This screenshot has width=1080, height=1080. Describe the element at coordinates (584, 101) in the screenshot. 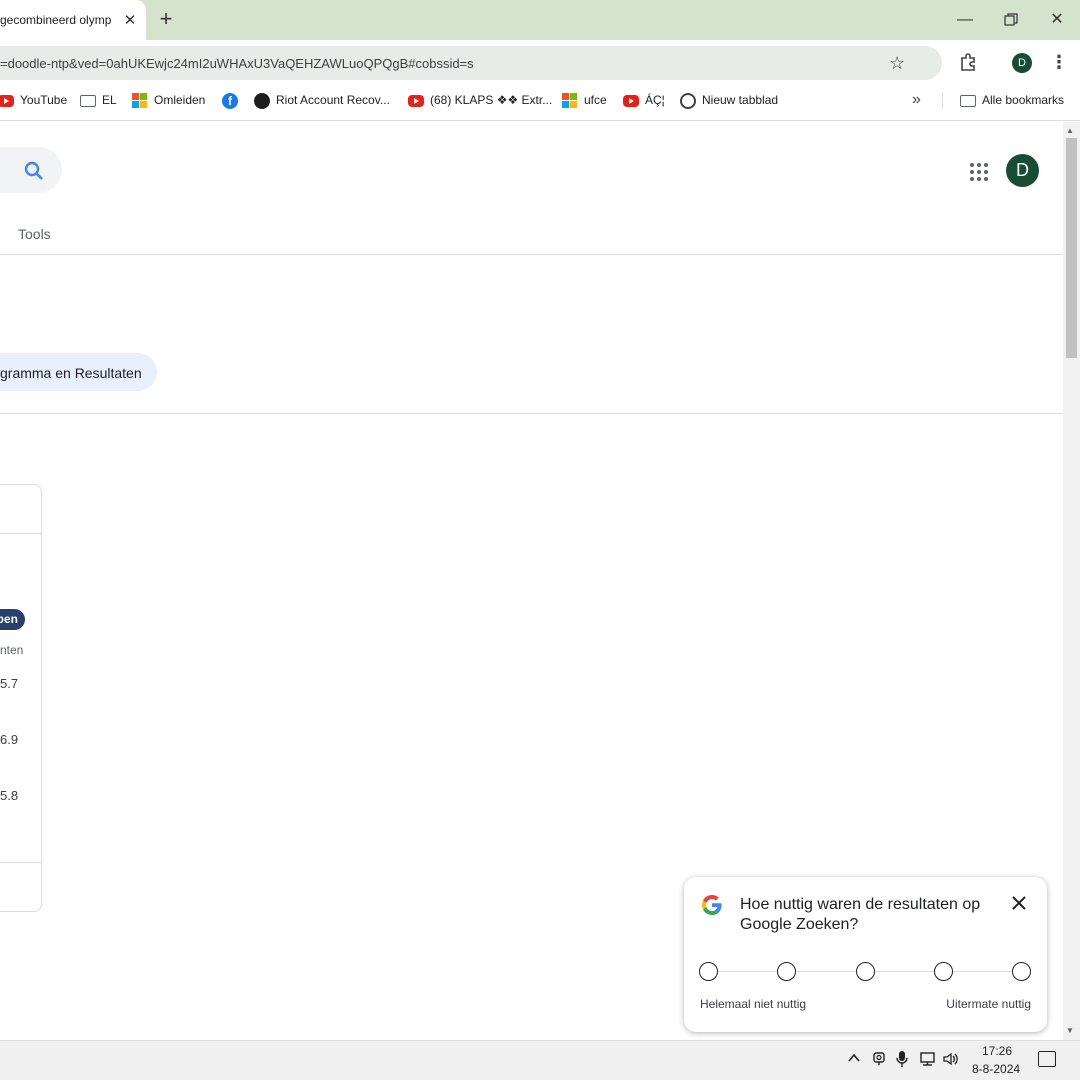

I see `bookmark-ufce: ufce` at that location.